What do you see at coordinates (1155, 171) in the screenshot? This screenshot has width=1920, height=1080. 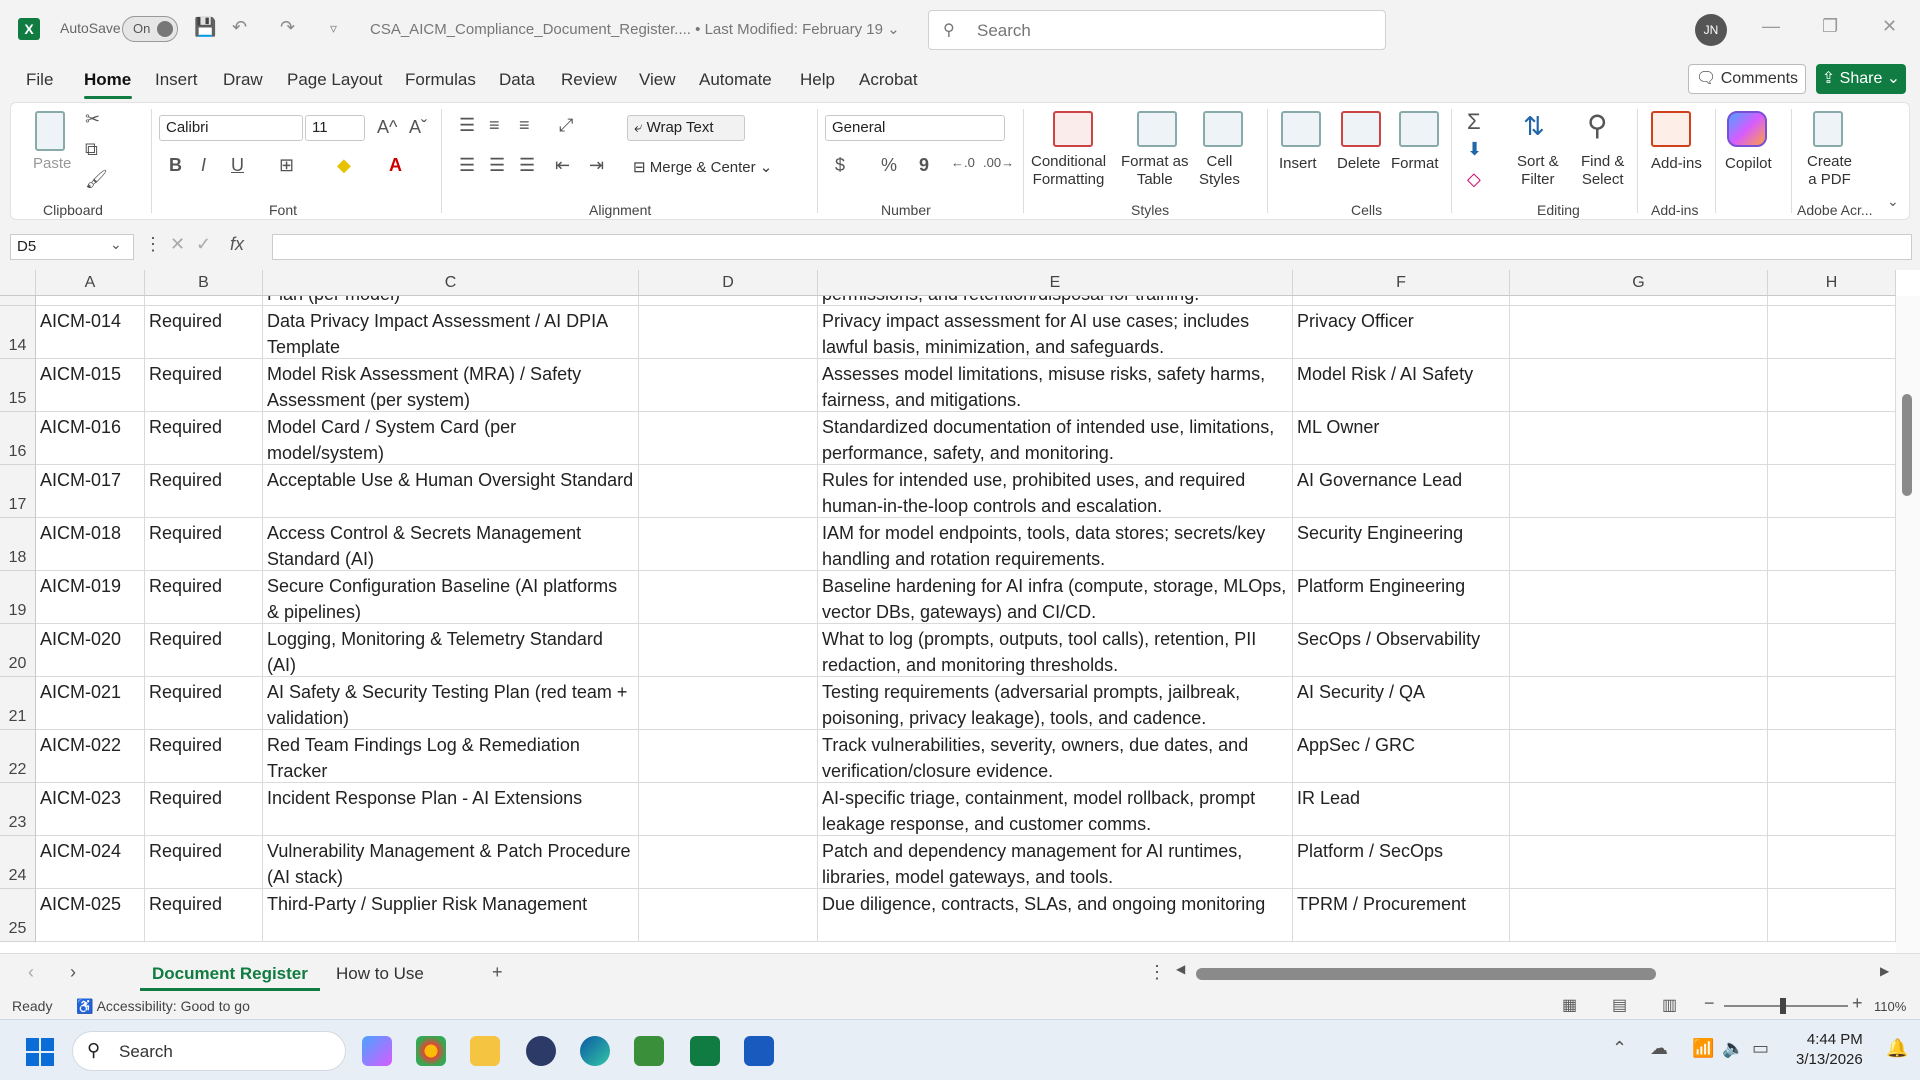 I see `format-as-table-button: Format as Table` at bounding box center [1155, 171].